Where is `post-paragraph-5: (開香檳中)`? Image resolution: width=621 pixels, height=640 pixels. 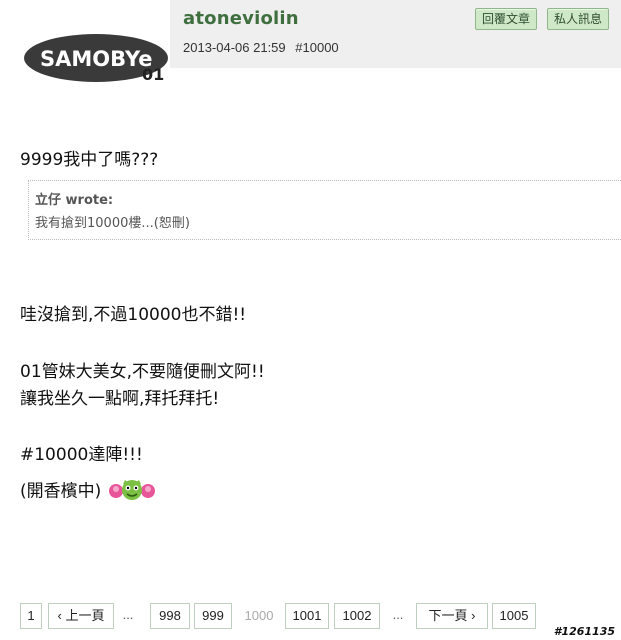 post-paragraph-5: (開香檳中) is located at coordinates (61, 491).